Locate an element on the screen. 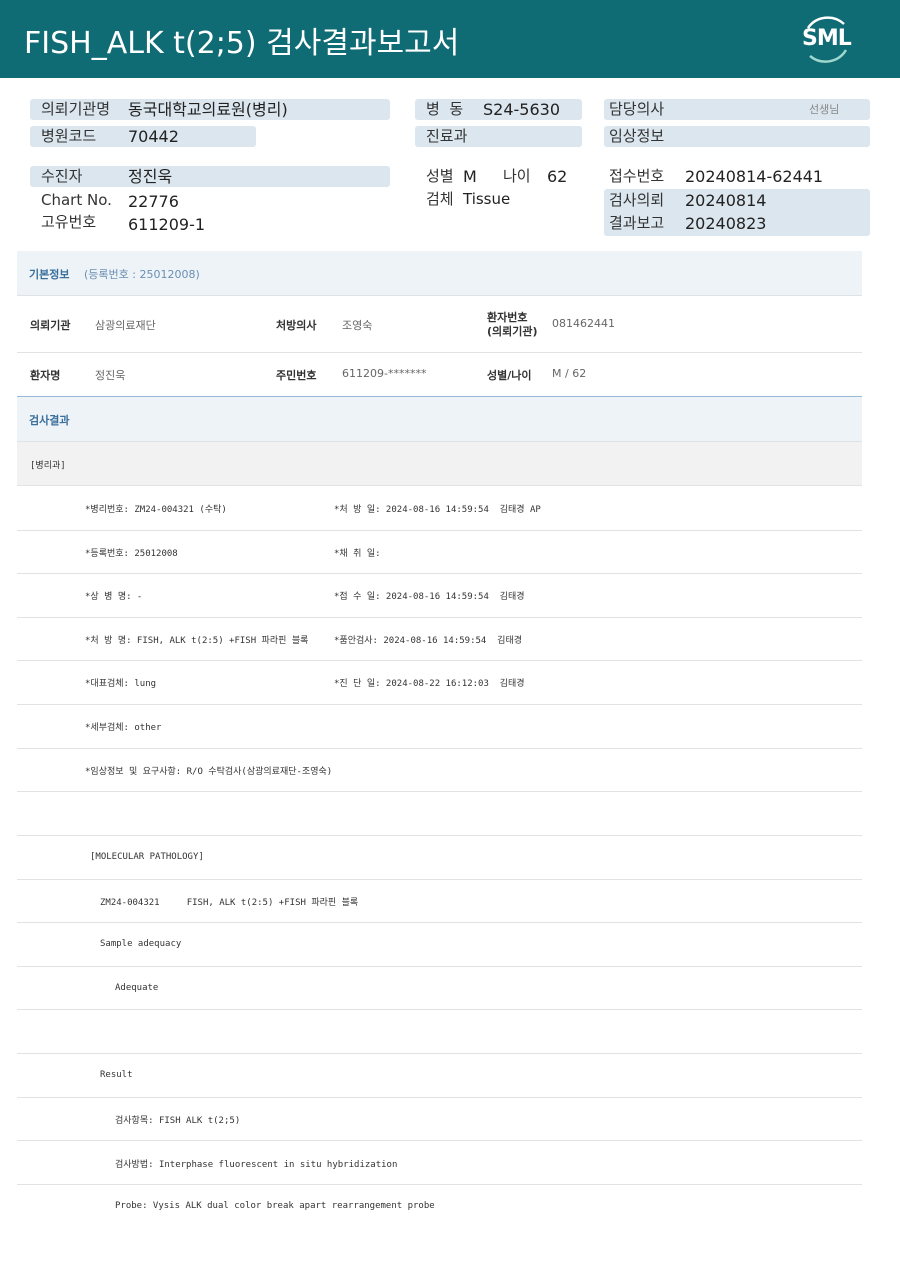 The height and width of the screenshot is (1271, 900). result-line-left: *임상정보 및 요구사항: R/O 수탁검사(삼광의료재단-조영숙) is located at coordinates (209, 772).